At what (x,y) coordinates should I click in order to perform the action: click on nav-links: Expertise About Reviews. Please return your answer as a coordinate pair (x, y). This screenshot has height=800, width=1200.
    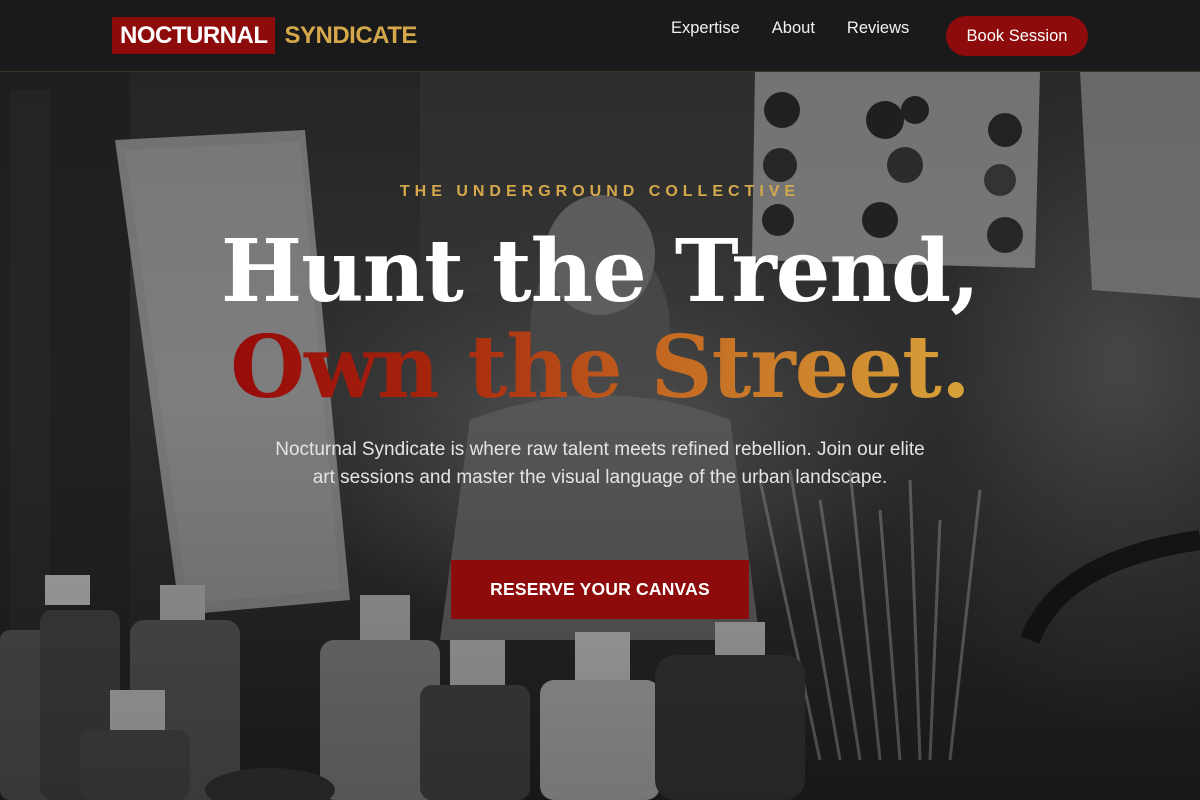
    Looking at the image, I should click on (806, 28).